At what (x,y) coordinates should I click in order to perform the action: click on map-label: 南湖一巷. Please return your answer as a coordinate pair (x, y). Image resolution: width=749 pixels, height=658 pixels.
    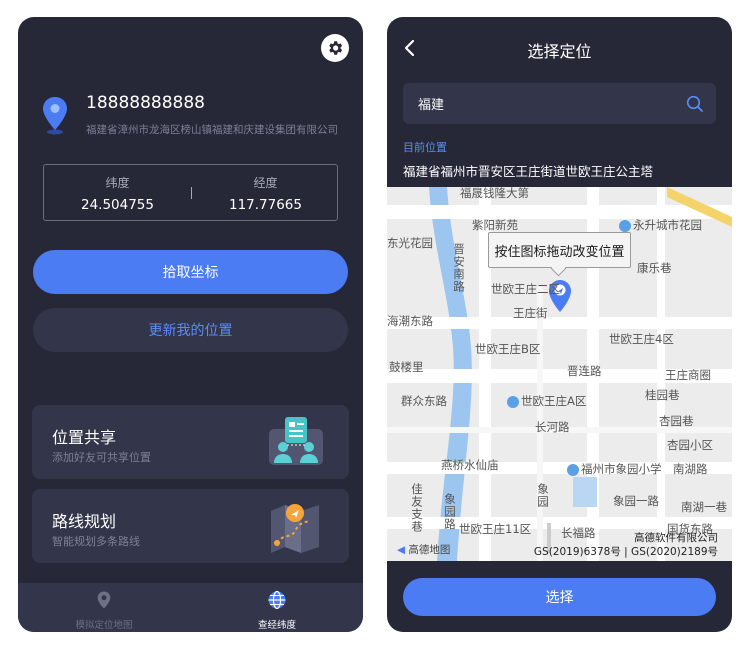
    Looking at the image, I should click on (704, 507).